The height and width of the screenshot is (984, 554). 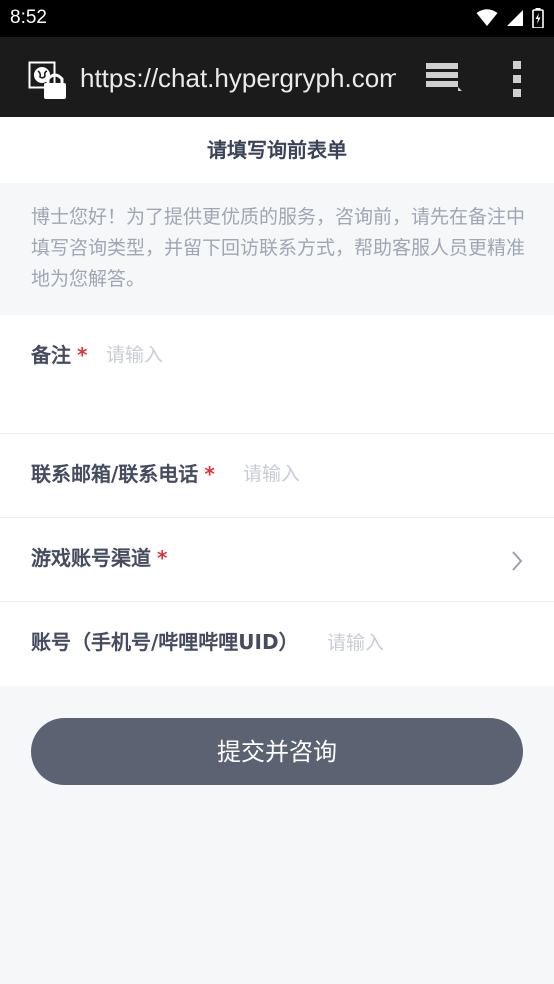 I want to click on browser-toolbar: https://chat.hypergryph.com, so click(x=277, y=77).